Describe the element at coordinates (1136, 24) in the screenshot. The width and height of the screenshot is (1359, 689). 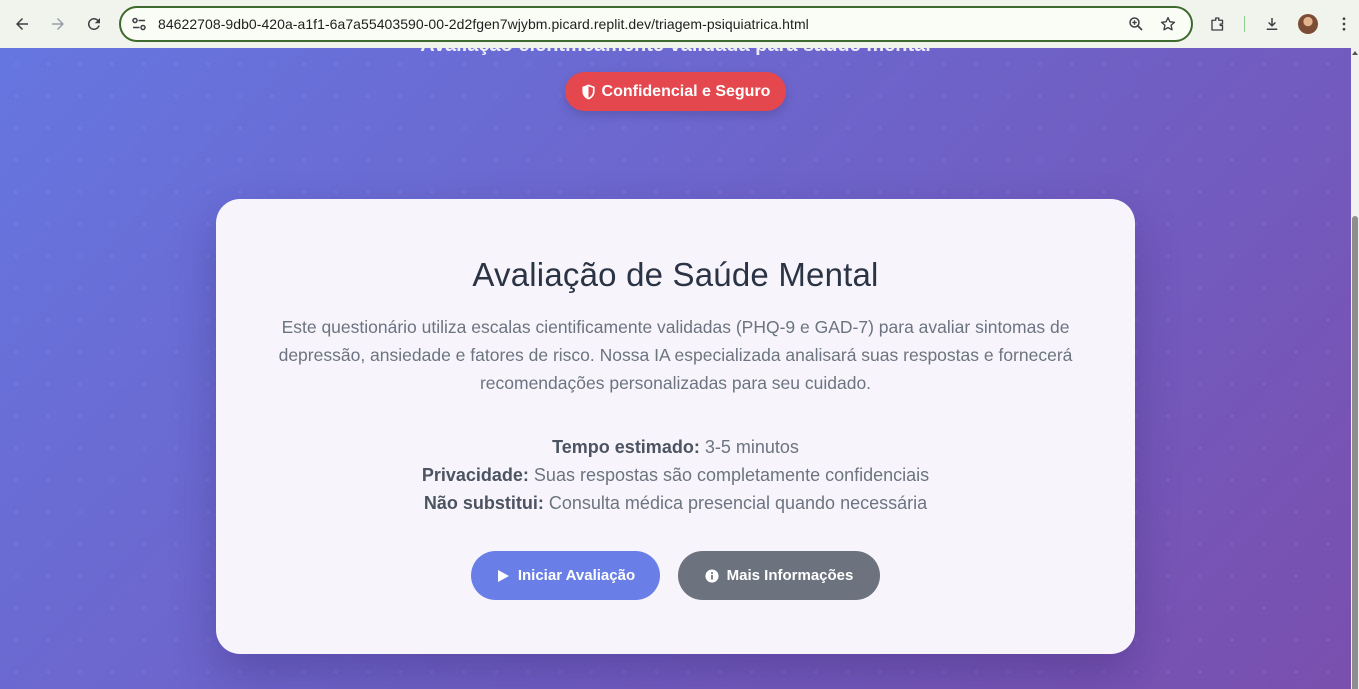
I see `zoom-icon` at that location.